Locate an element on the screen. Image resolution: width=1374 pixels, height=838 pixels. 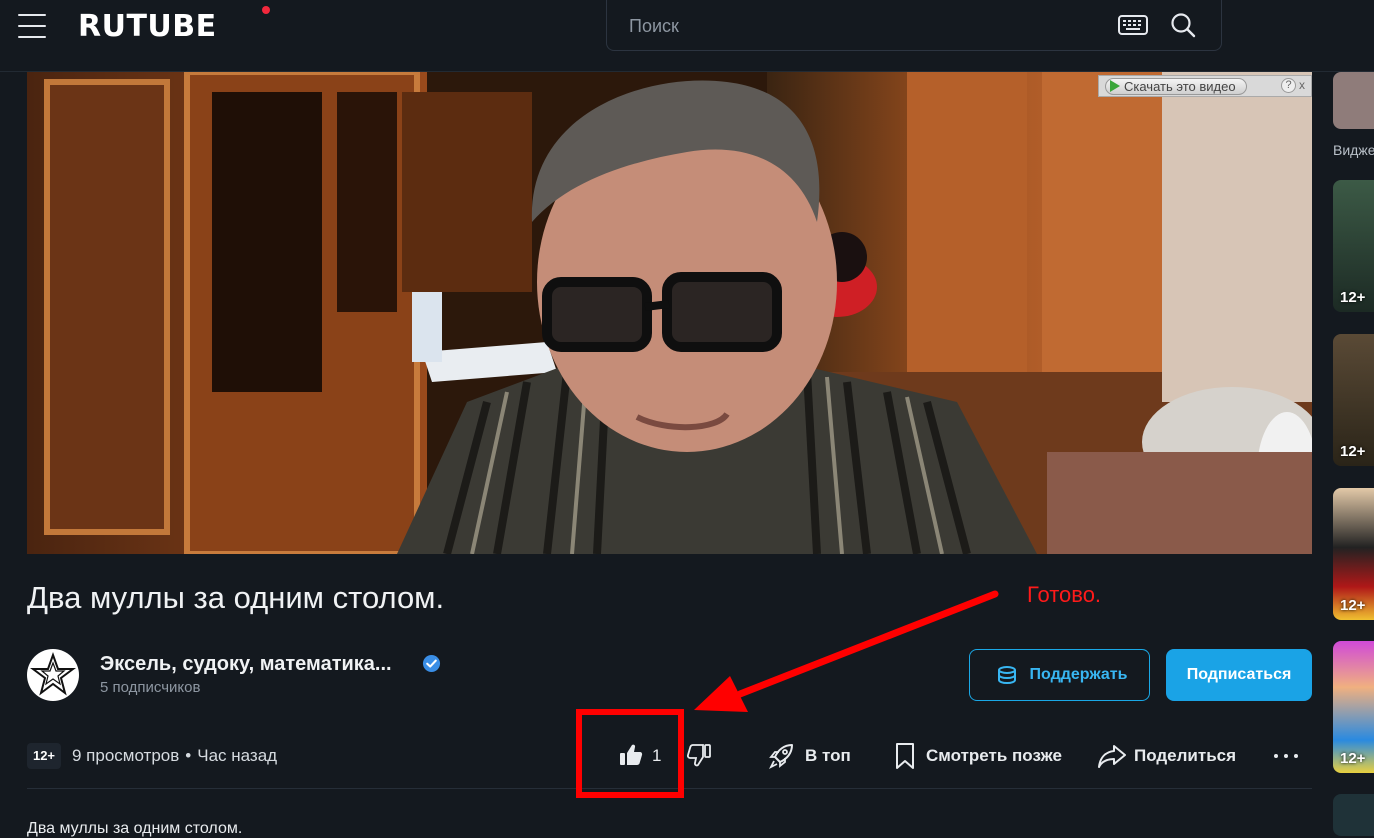
to-top-button: В топ is located at coordinates (813, 756).